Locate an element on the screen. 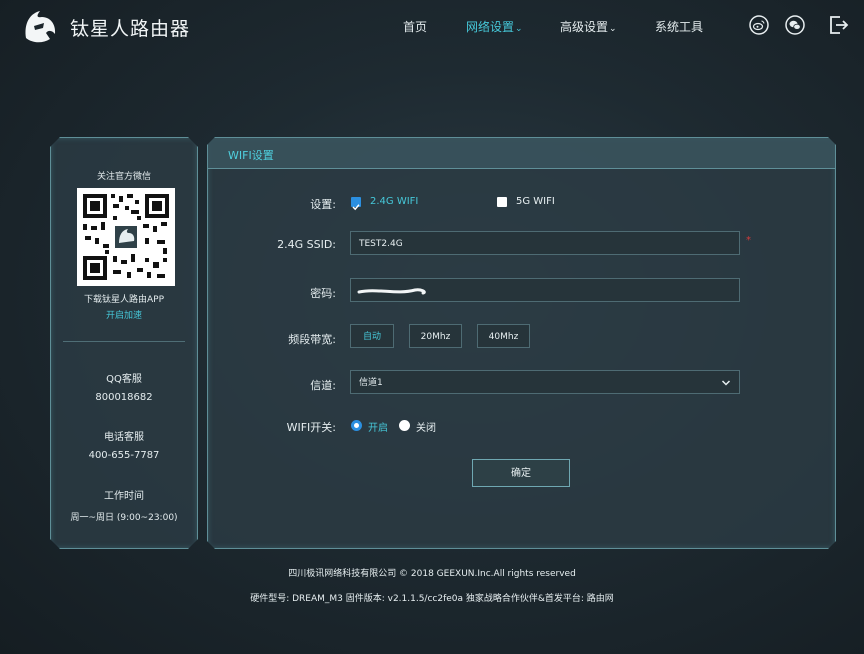  work-hours-title: 工作时间 is located at coordinates (124, 496).